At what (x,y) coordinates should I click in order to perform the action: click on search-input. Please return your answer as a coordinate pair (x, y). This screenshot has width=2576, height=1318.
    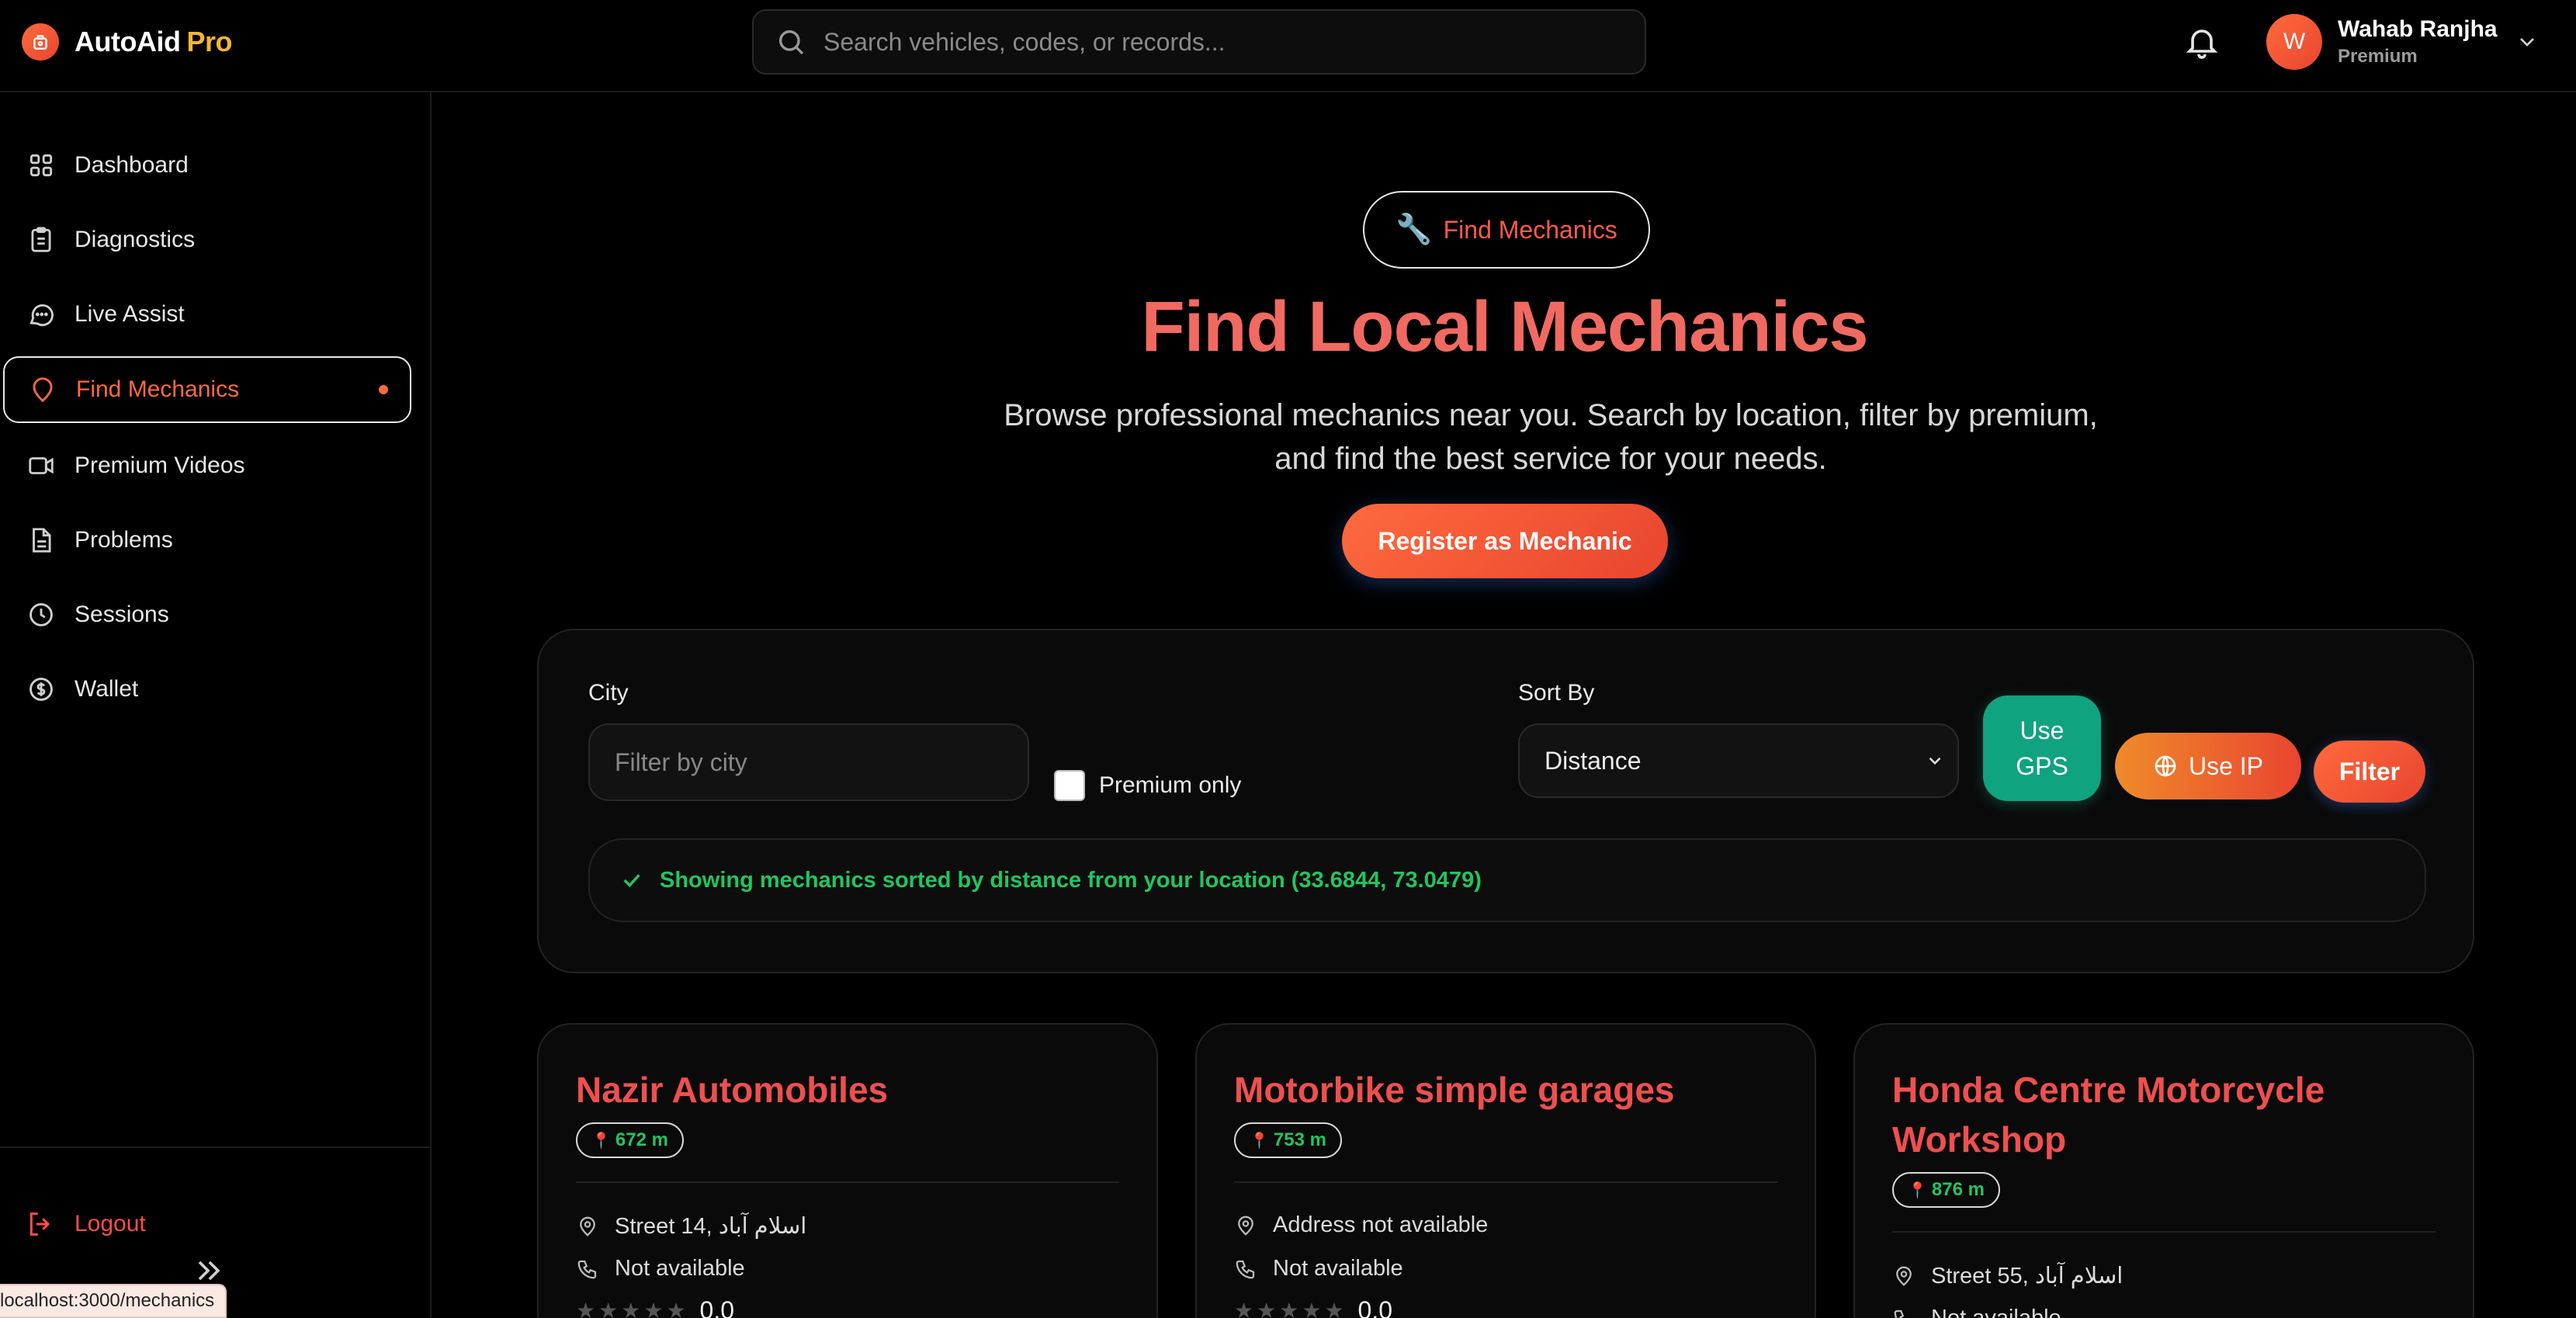
    Looking at the image, I should click on (1234, 42).